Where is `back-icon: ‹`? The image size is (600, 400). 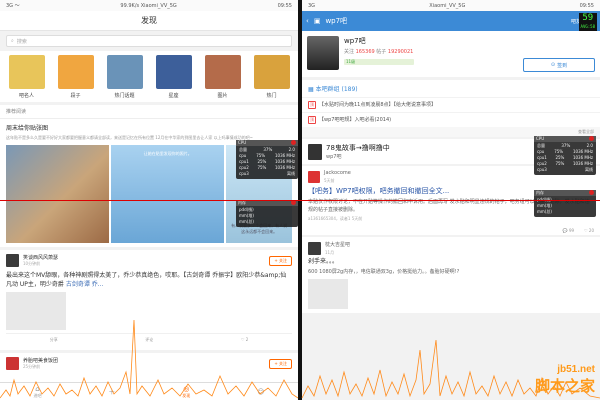
back-icon: ‹ is located at coordinates (307, 21).